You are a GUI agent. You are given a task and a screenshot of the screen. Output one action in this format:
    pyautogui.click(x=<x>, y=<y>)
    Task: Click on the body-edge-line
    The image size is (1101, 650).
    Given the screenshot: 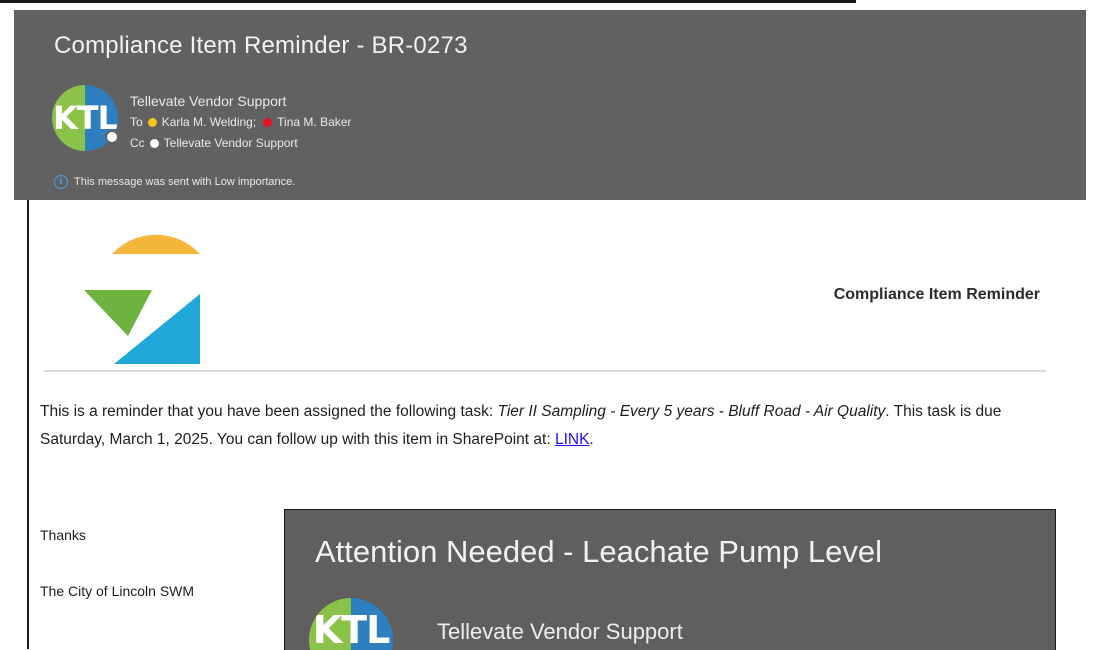 What is the action you would take?
    pyautogui.click(x=28, y=424)
    